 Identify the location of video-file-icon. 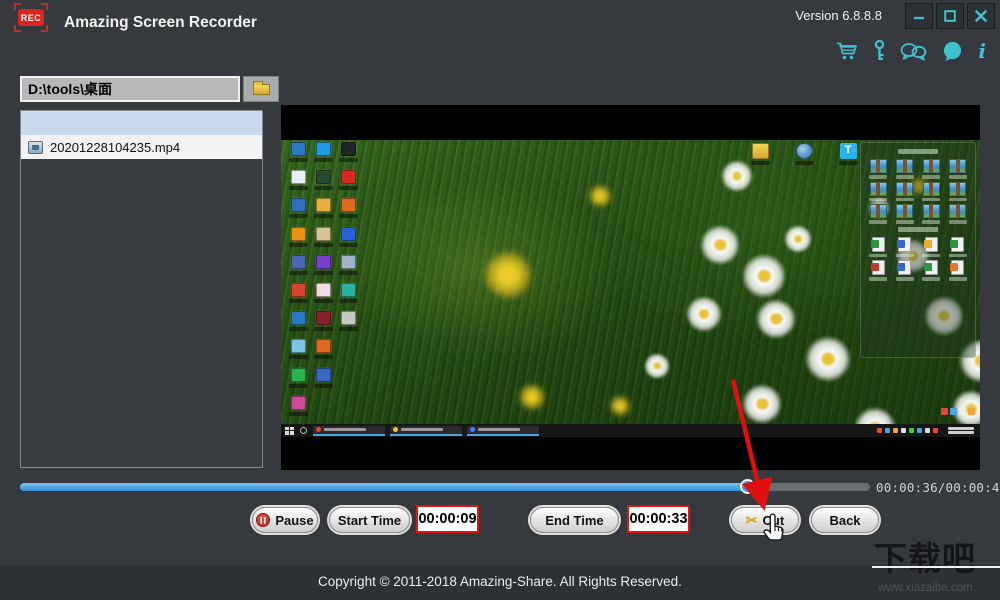
(35, 147).